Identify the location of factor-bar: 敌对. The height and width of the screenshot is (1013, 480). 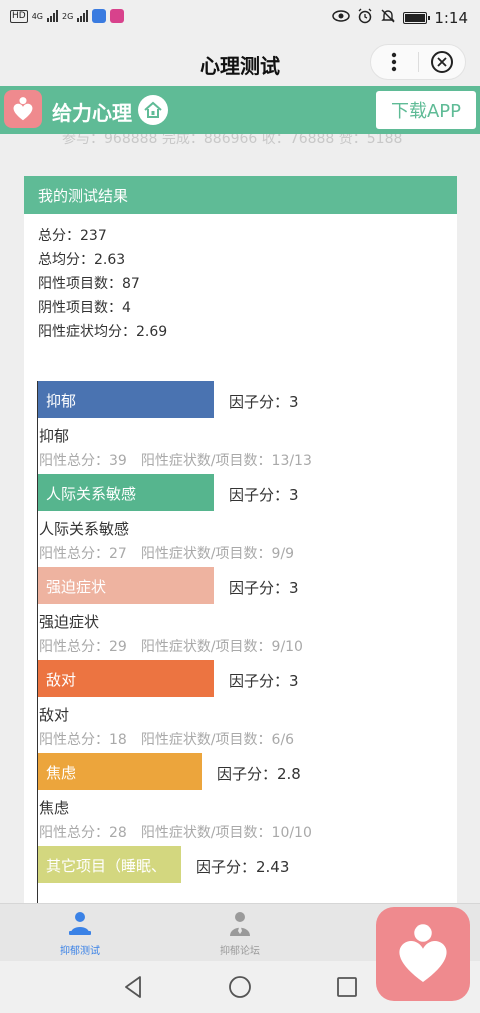
(126, 678).